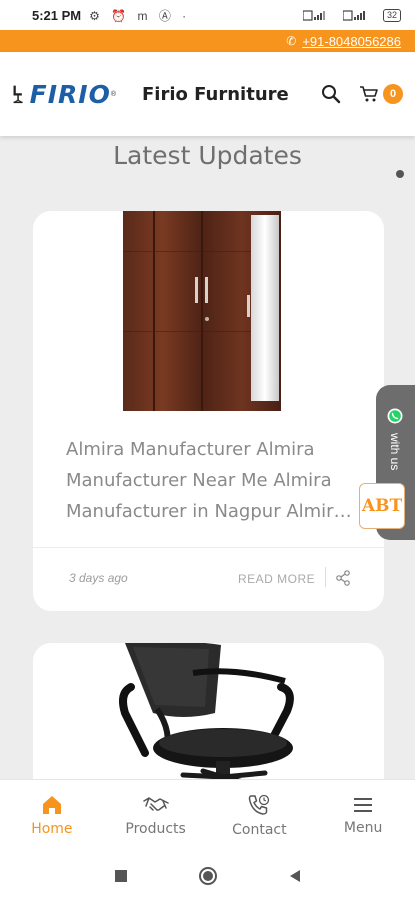  I want to click on phone-link: +91-8048056286, so click(351, 41).